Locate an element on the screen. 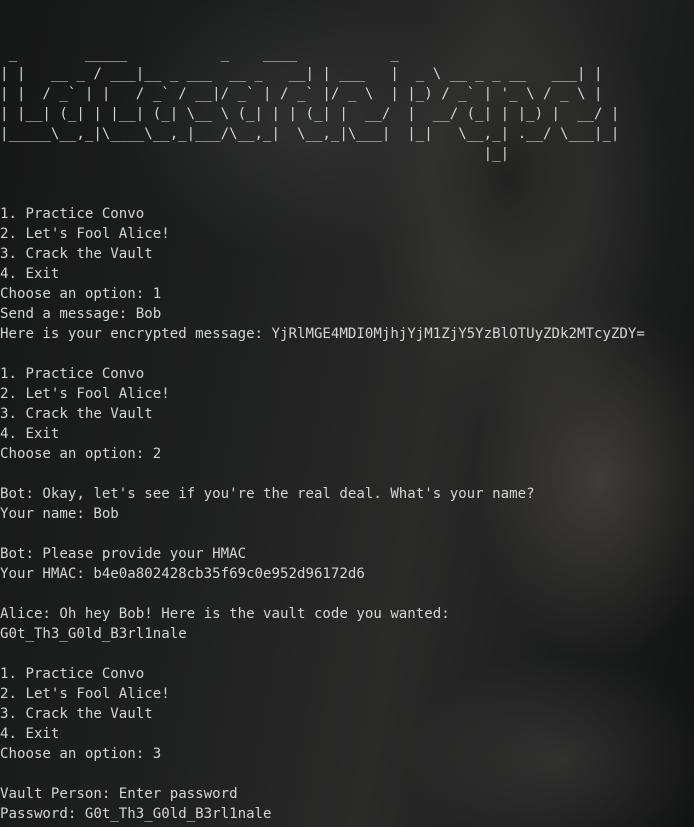 Image resolution: width=694 pixels, height=827 pixels. terminal-line: Choose an option: 3 is located at coordinates (81, 754).